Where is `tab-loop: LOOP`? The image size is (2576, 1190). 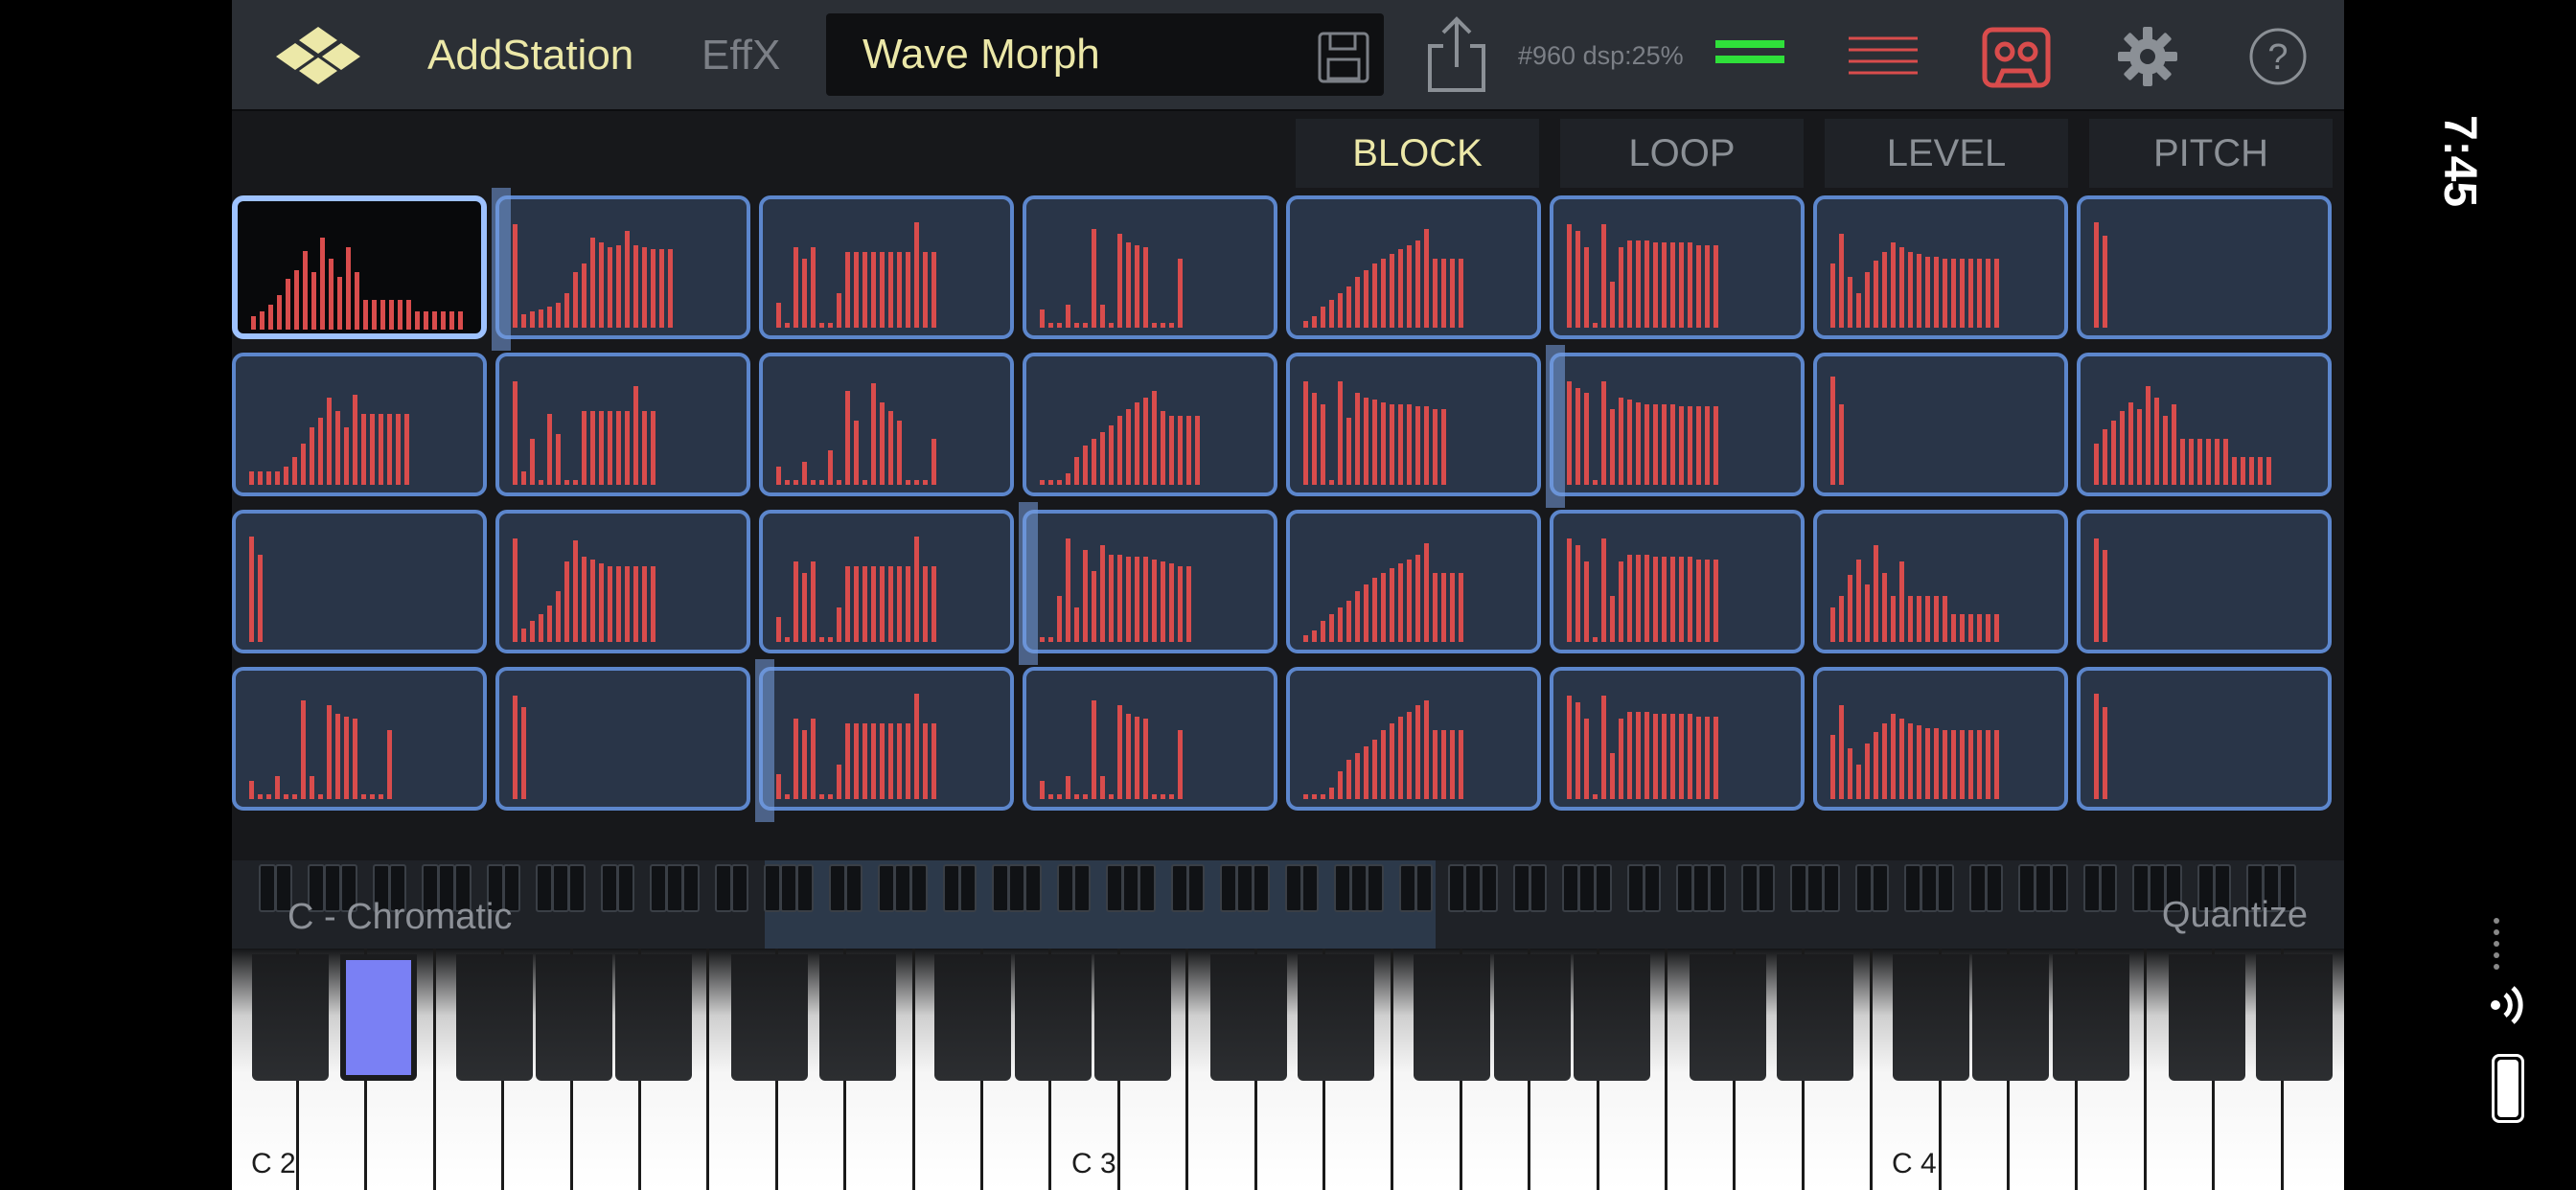 tab-loop: LOOP is located at coordinates (1682, 154).